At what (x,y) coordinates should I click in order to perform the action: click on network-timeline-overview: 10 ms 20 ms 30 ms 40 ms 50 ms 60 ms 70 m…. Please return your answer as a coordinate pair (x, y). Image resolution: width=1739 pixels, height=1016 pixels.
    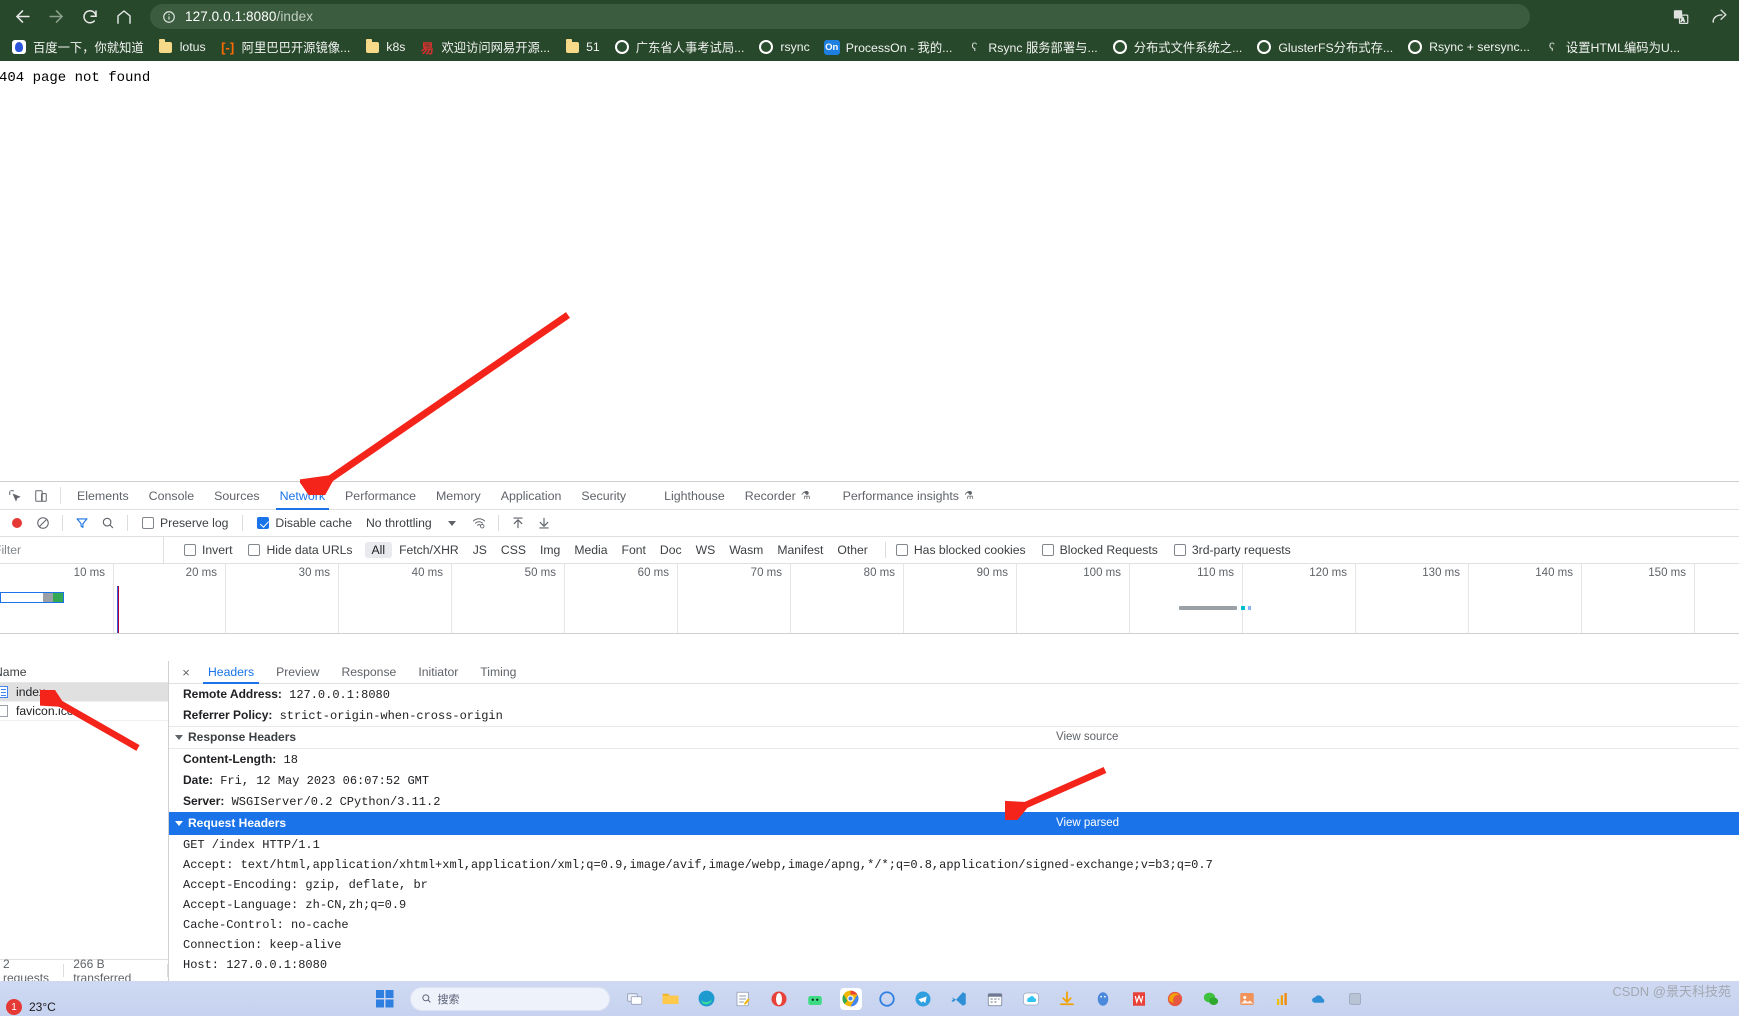
    Looking at the image, I should click on (869, 599).